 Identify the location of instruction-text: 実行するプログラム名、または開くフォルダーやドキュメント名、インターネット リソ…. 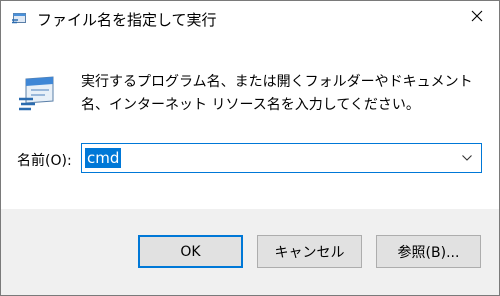
(277, 93).